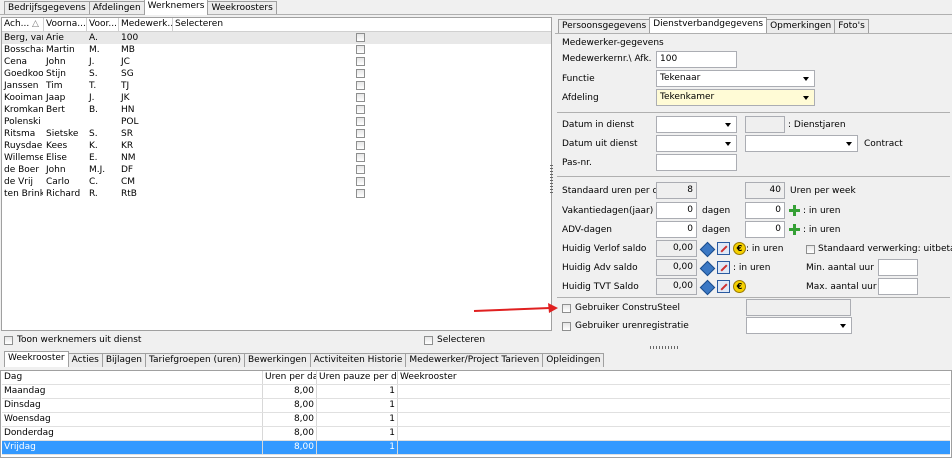 The height and width of the screenshot is (458, 952). I want to click on table-row: de Boer John M.J. DF, so click(276, 170).